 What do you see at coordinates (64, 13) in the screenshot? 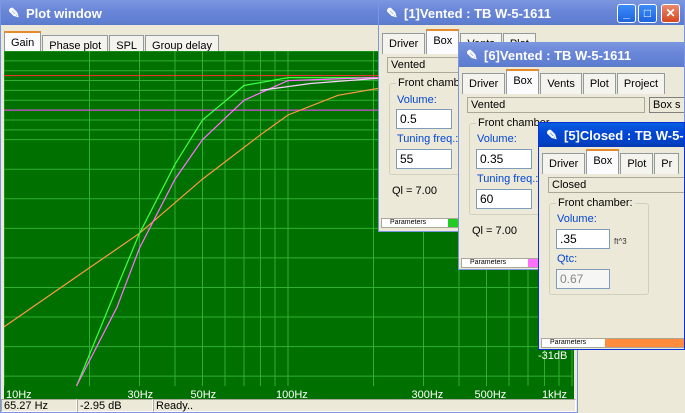
I see `plot-window-title: Plot window` at bounding box center [64, 13].